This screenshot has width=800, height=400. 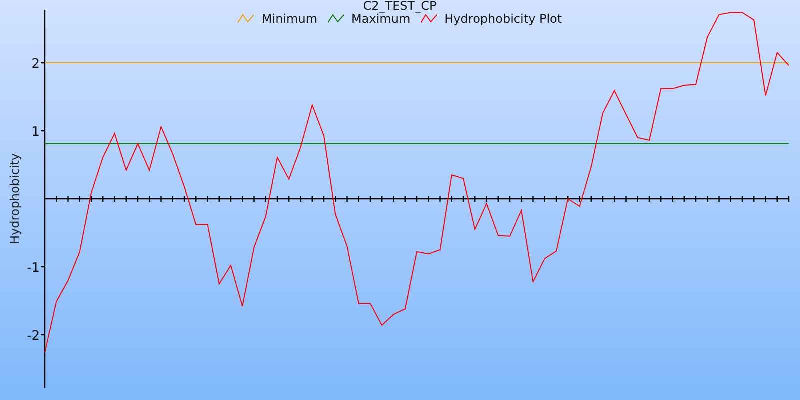 What do you see at coordinates (503, 19) in the screenshot?
I see `legend-label: Hydrophobicity Plot` at bounding box center [503, 19].